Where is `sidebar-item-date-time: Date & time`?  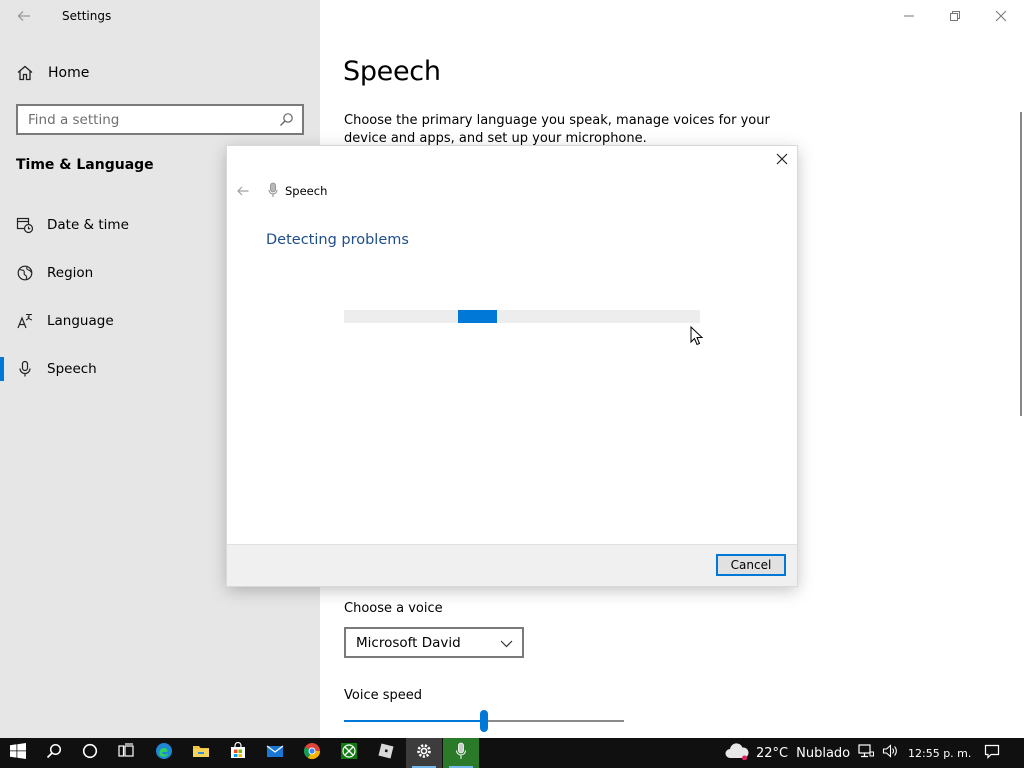
sidebar-item-date-time: Date & time is located at coordinates (114, 225).